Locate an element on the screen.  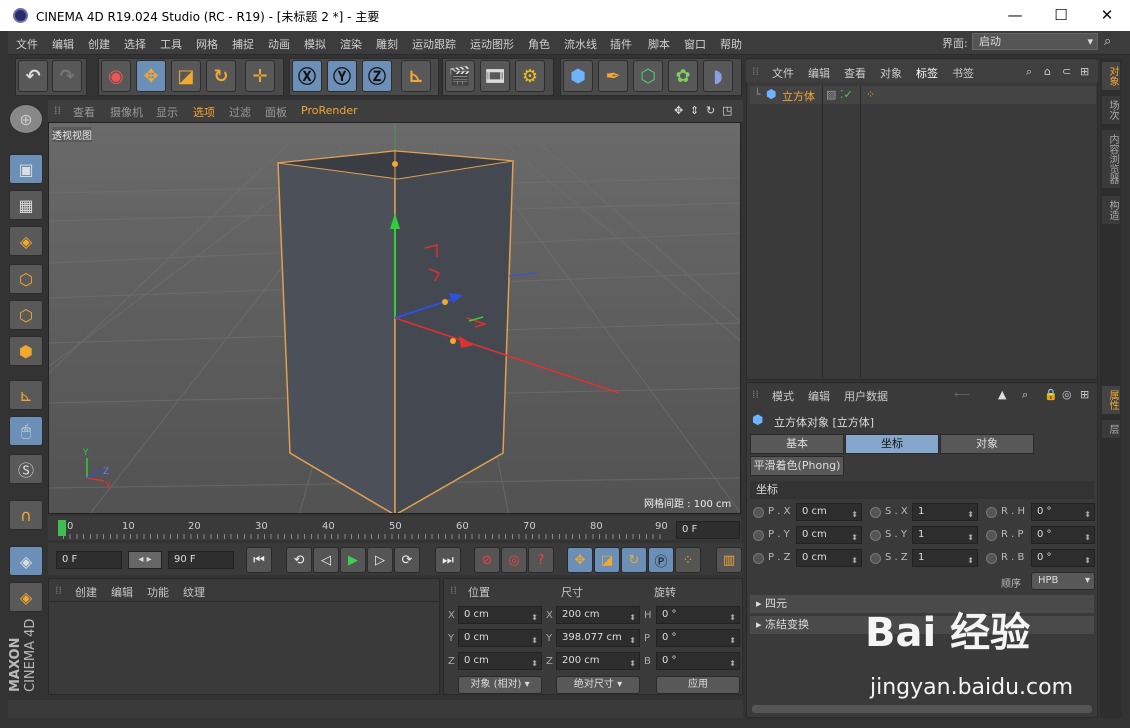
field-px: 0 cm ⬍ is located at coordinates (829, 512).